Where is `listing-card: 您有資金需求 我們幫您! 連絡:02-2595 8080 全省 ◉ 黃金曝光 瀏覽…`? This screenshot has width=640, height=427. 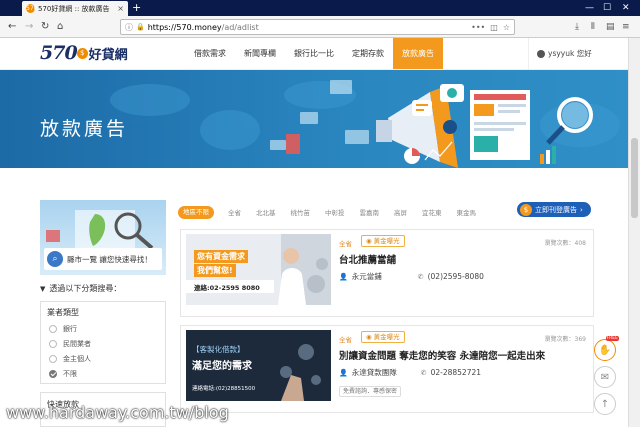 listing-card: 您有資金需求 我們幫您! 連絡:02-2595 8080 全省 ◉ 黃金曝光 瀏覽… is located at coordinates (387, 273).